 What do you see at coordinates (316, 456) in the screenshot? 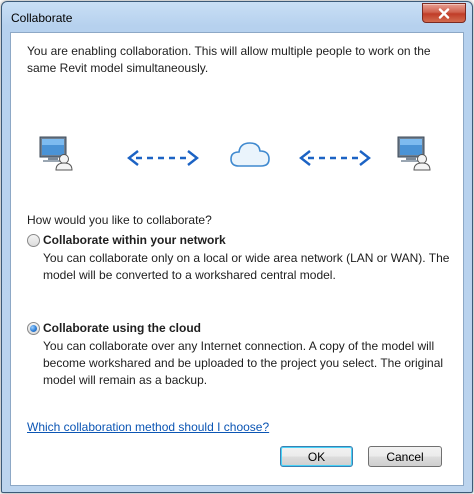
I see `ok-button: OK` at bounding box center [316, 456].